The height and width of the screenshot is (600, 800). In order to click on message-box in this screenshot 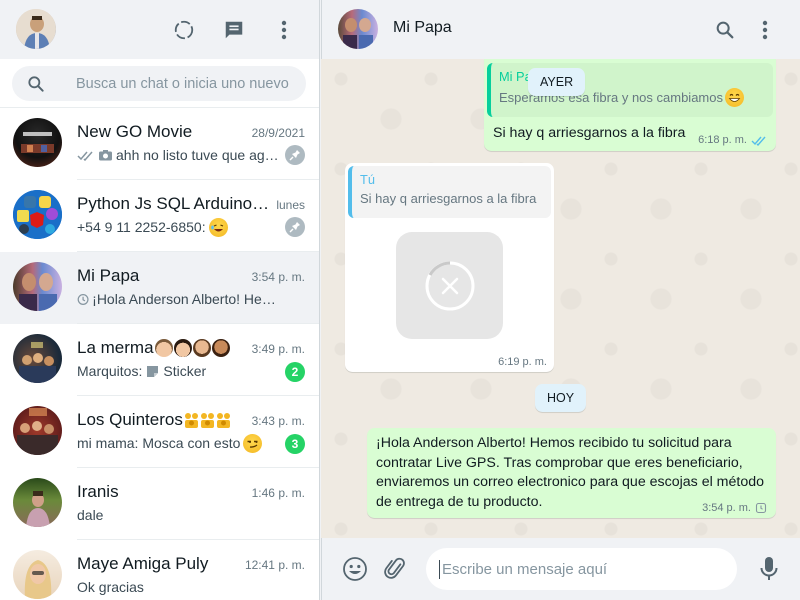, I will do `click(581, 569)`.